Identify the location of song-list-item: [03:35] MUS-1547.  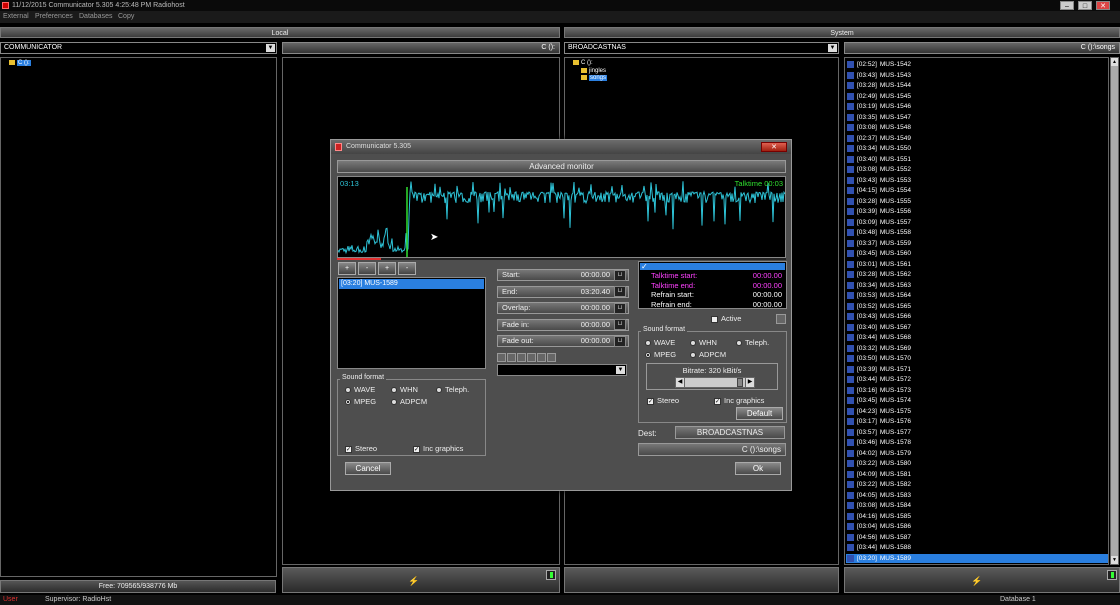
(977, 117).